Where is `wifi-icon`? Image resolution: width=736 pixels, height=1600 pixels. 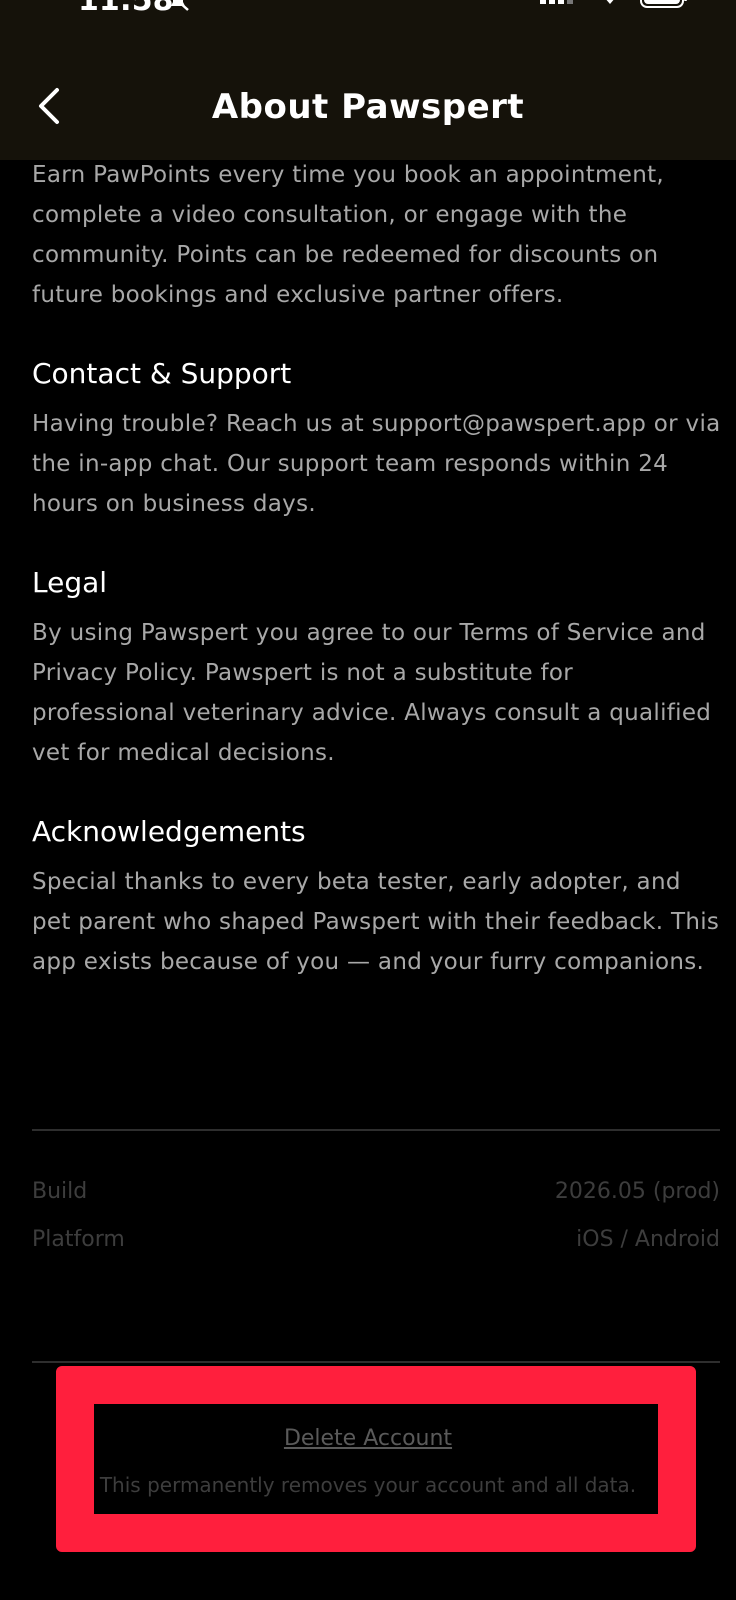
wifi-icon is located at coordinates (610, 2).